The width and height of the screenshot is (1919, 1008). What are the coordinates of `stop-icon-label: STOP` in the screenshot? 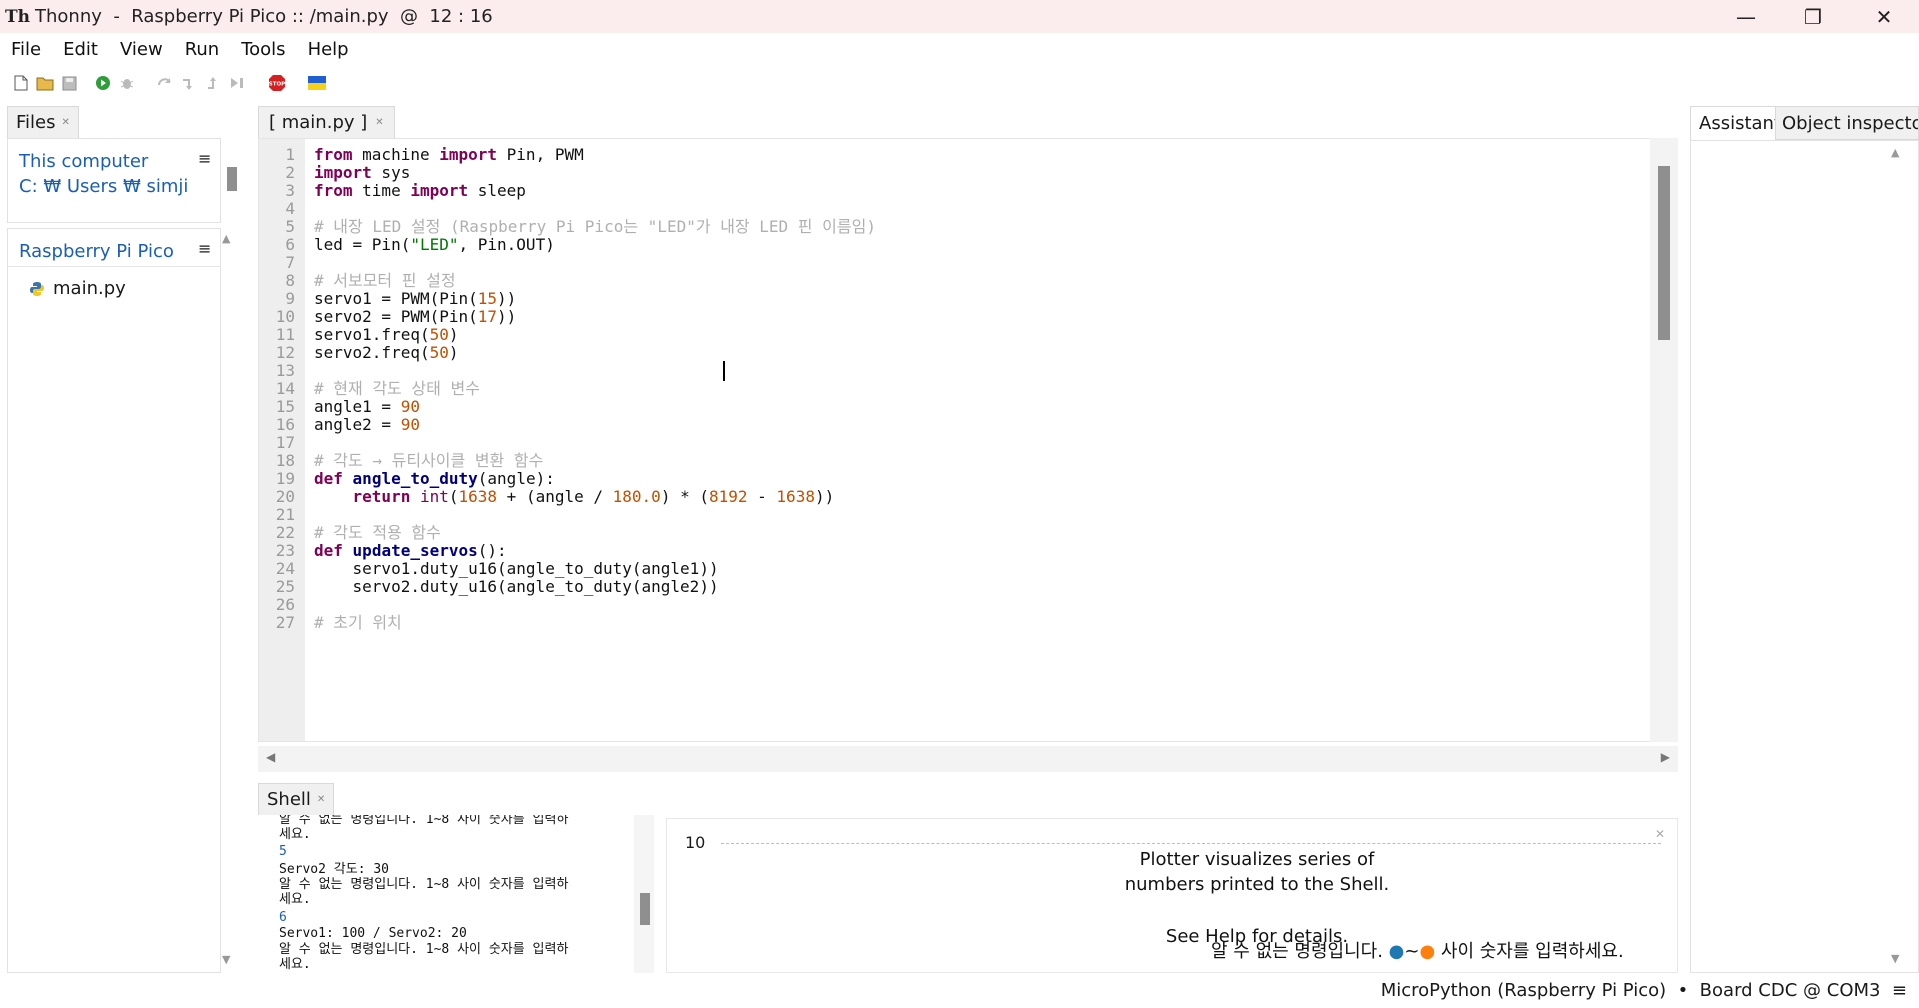 It's located at (277, 85).